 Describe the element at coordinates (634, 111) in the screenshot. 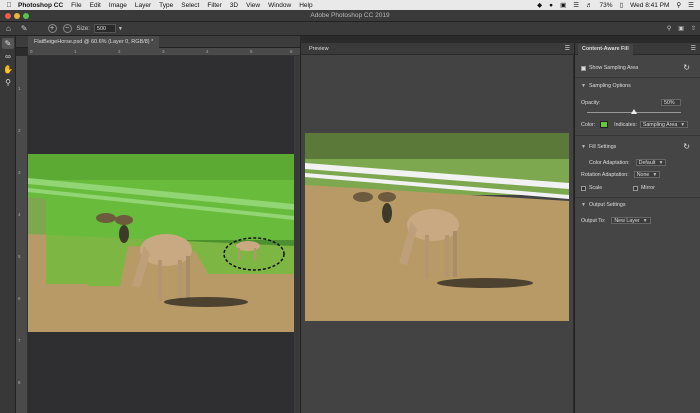

I see `opacity-slider-thumb` at that location.